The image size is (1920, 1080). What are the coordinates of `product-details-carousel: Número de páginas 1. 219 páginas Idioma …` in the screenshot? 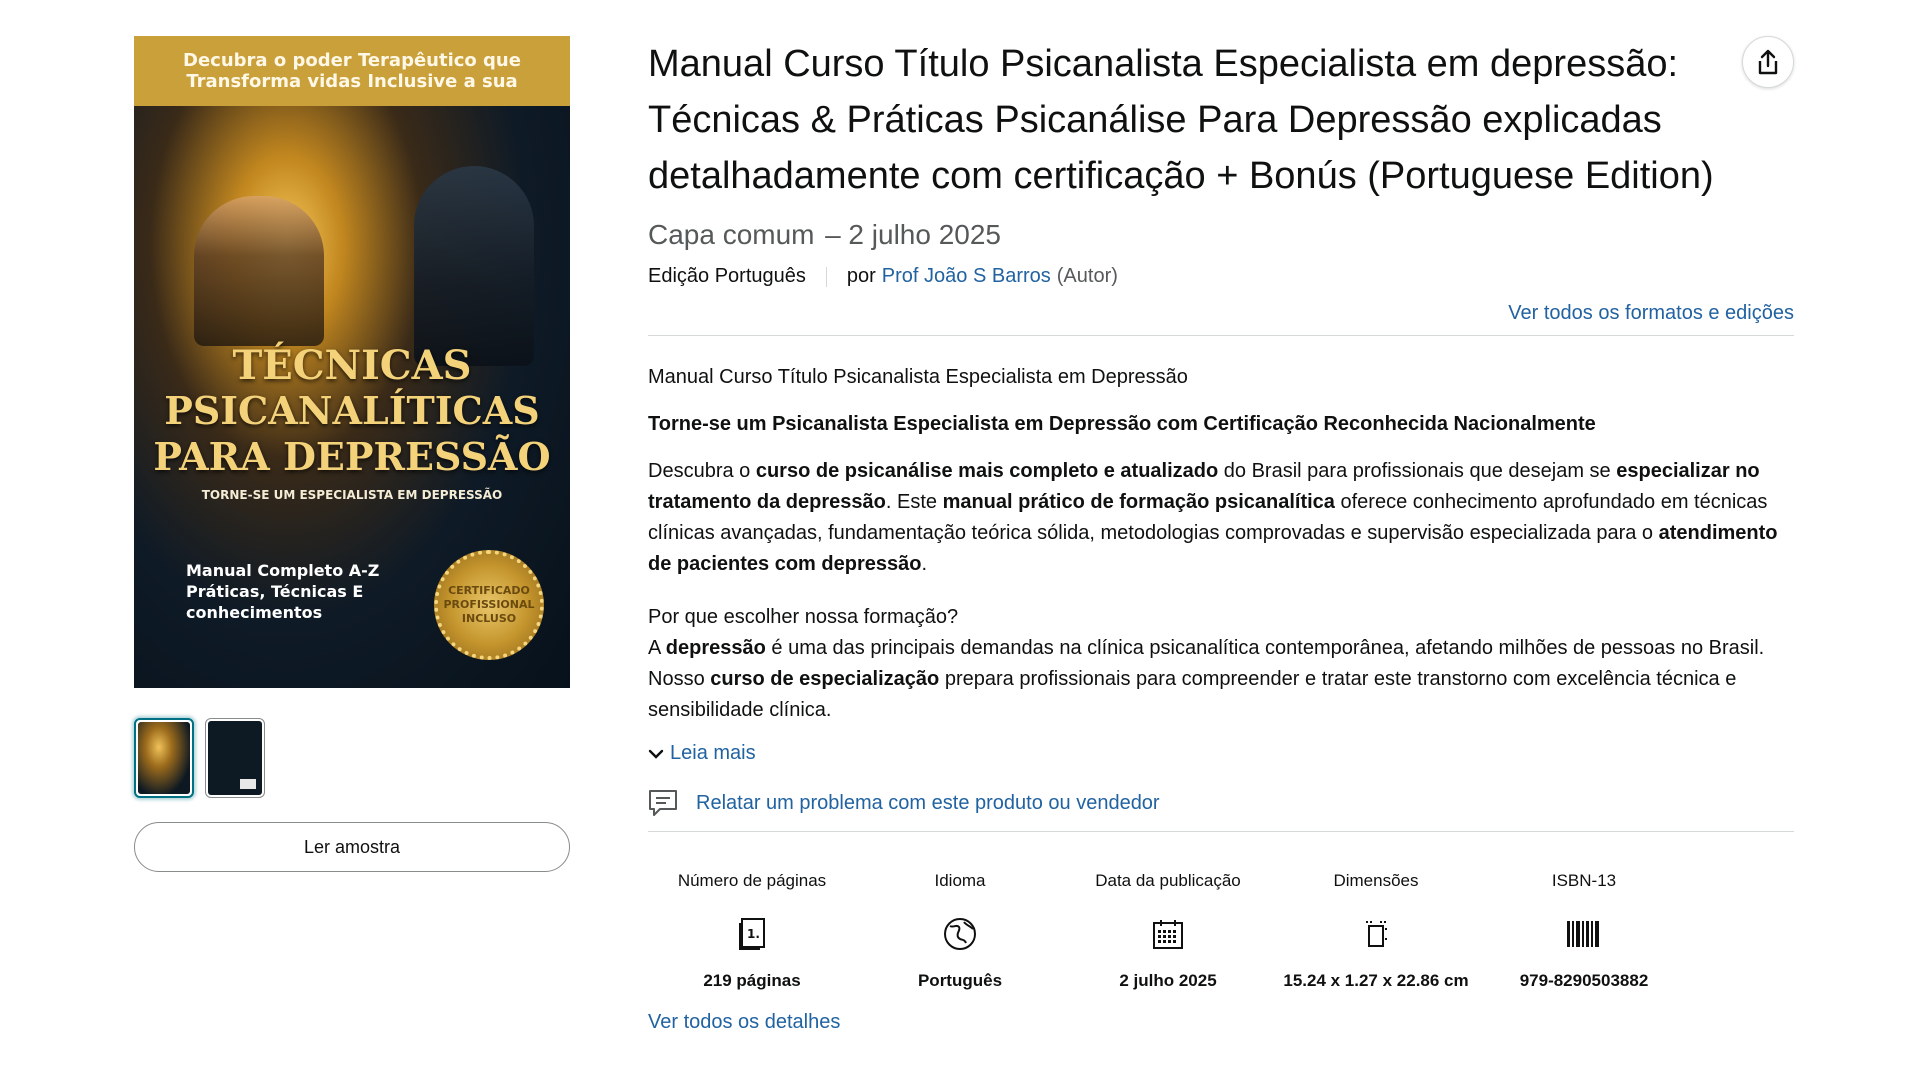 It's located at (1168, 922).